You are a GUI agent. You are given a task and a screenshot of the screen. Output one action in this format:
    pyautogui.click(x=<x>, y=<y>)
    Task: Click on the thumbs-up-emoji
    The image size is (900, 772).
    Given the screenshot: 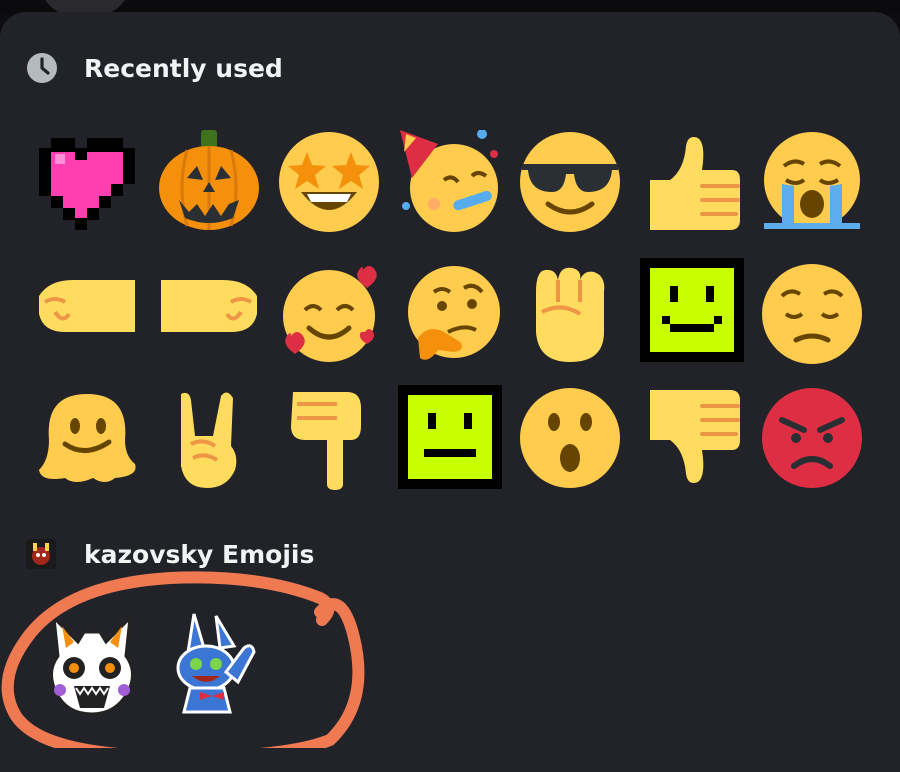 What is the action you would take?
    pyautogui.click(x=692, y=182)
    